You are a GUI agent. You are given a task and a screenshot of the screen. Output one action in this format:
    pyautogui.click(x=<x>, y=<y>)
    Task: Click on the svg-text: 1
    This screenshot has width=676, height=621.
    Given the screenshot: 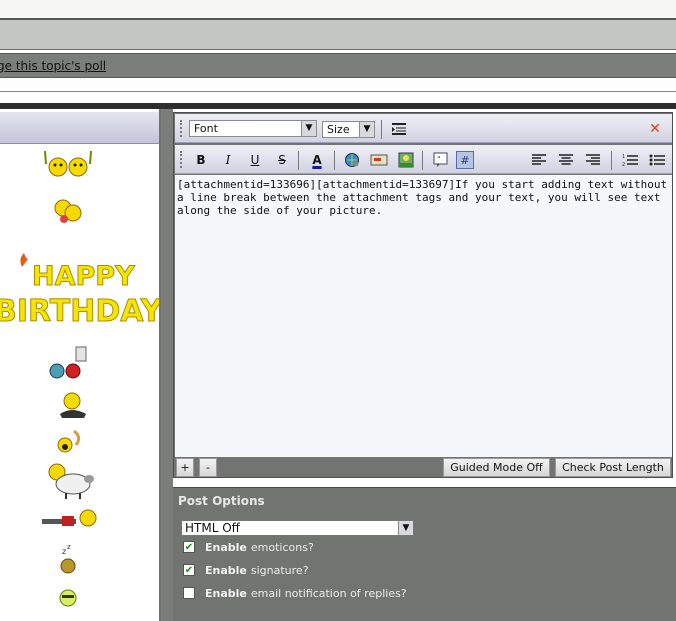 What is the action you would take?
    pyautogui.click(x=623, y=157)
    